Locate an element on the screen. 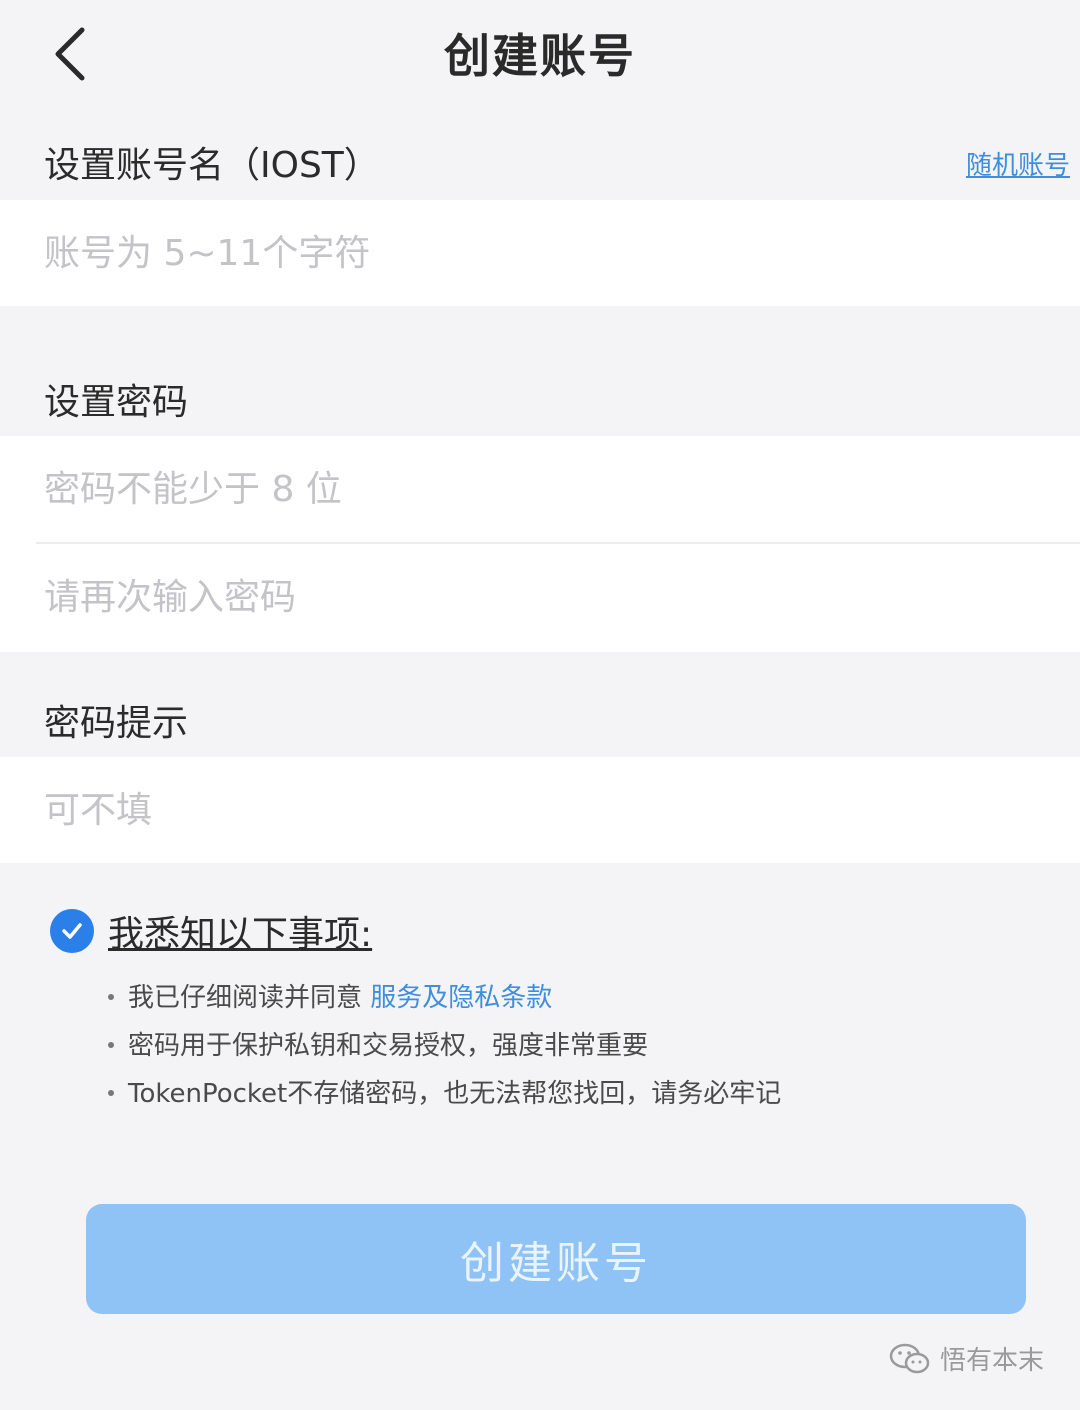 The height and width of the screenshot is (1410, 1080). check-circle-icon is located at coordinates (72, 931).